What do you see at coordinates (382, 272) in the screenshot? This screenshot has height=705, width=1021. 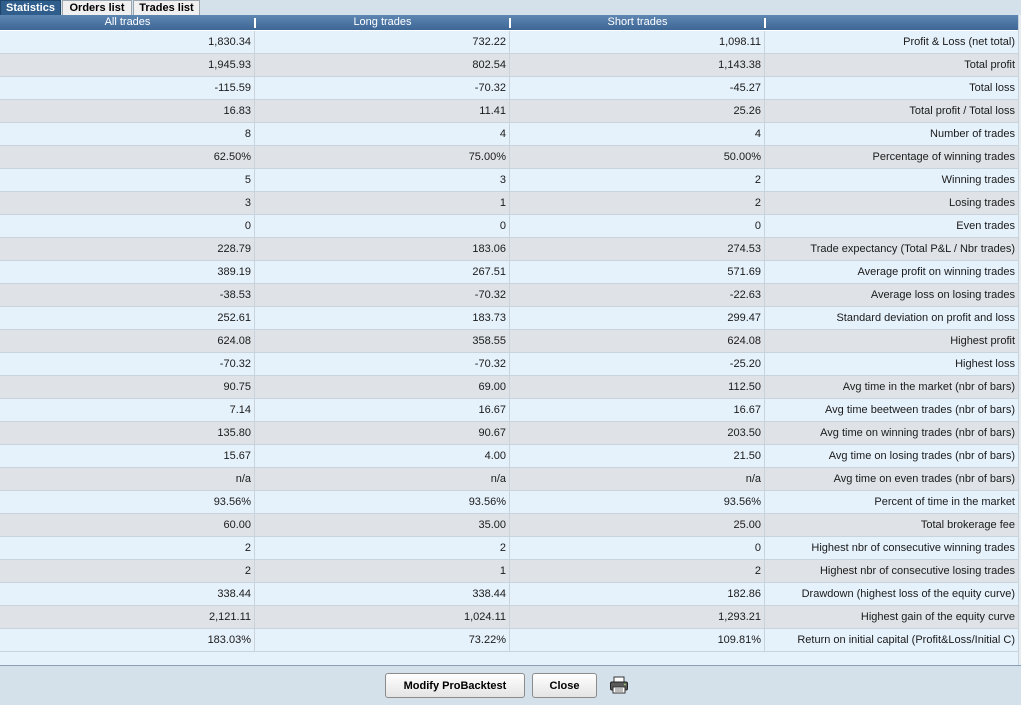 I see `cell-long-trades: 267.51` at bounding box center [382, 272].